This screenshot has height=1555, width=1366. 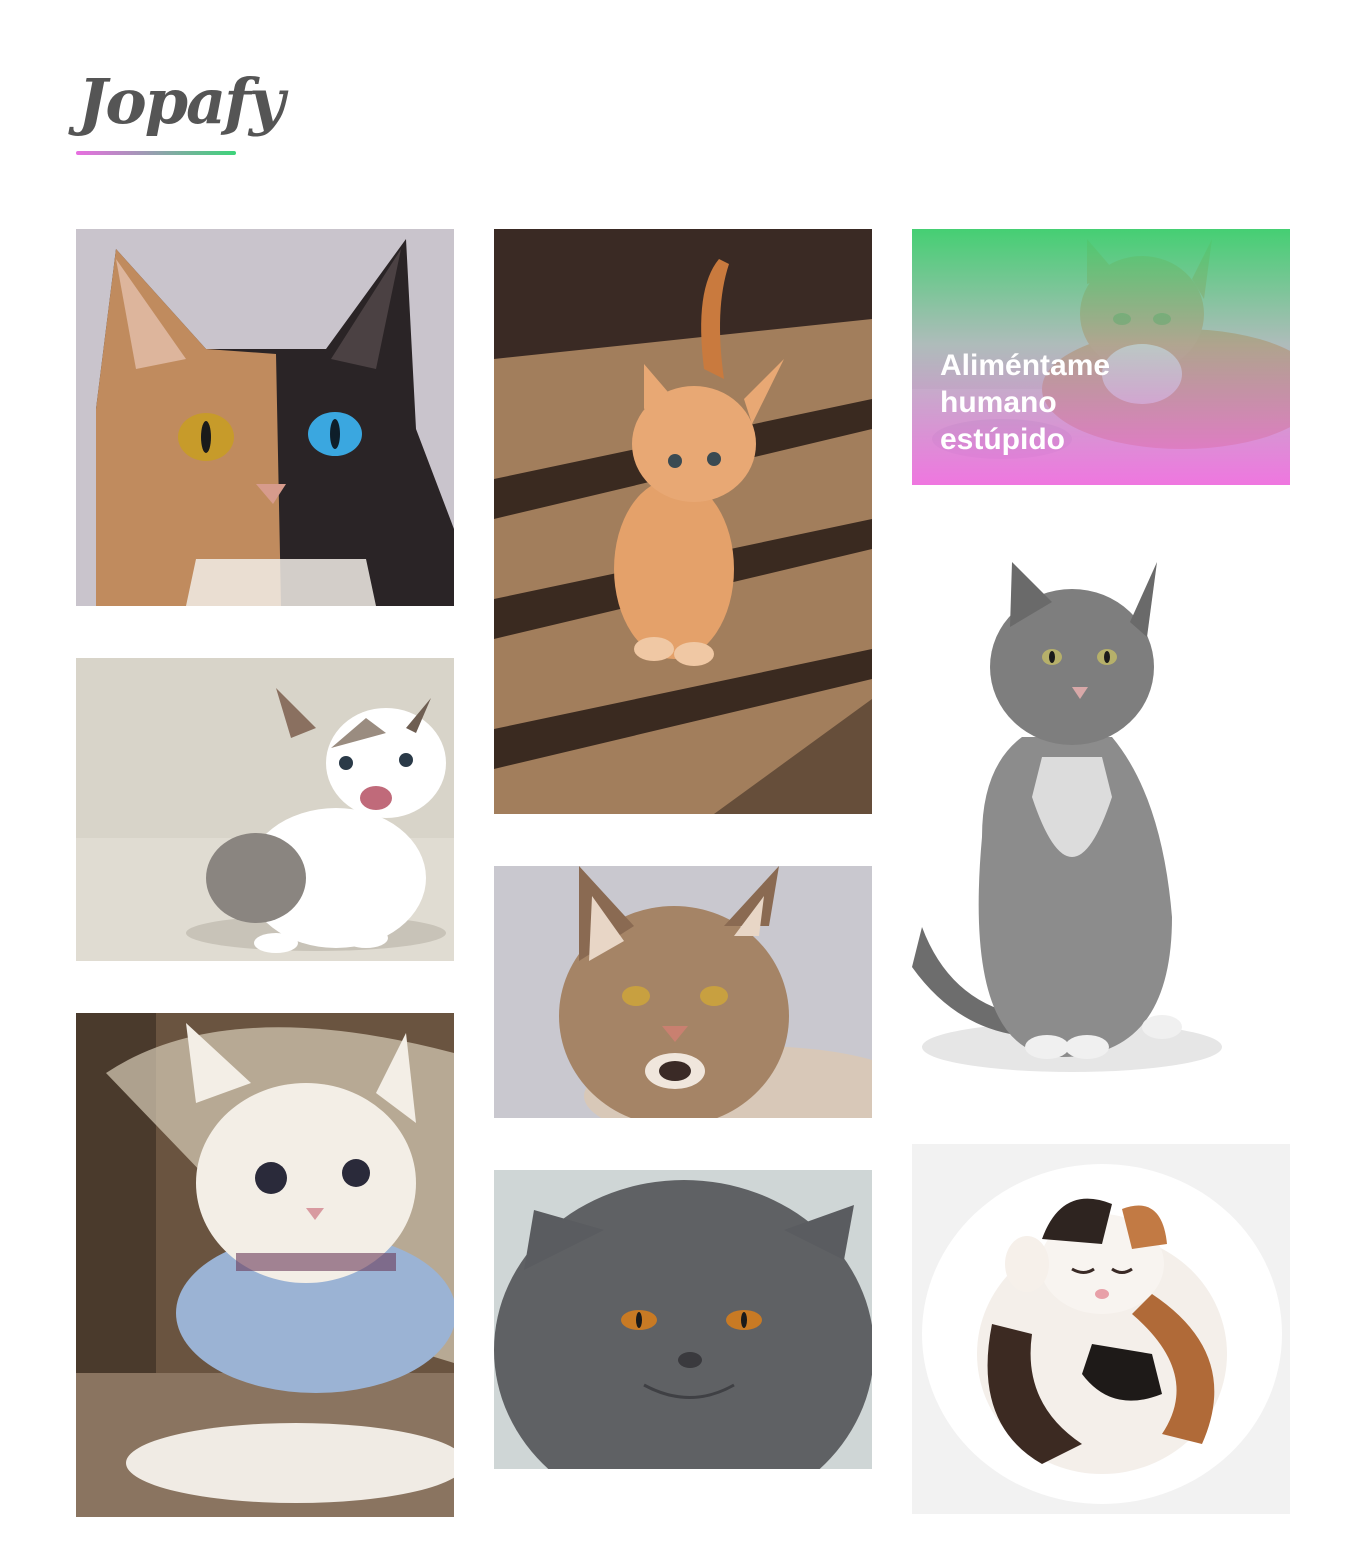 I want to click on gallery-item-white-kitten, so click(x=265, y=1265).